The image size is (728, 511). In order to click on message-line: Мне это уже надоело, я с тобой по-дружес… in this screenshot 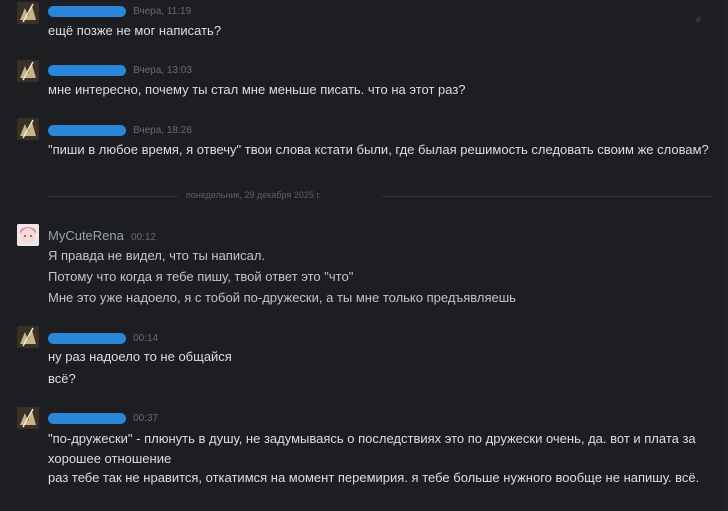, I will do `click(282, 297)`.